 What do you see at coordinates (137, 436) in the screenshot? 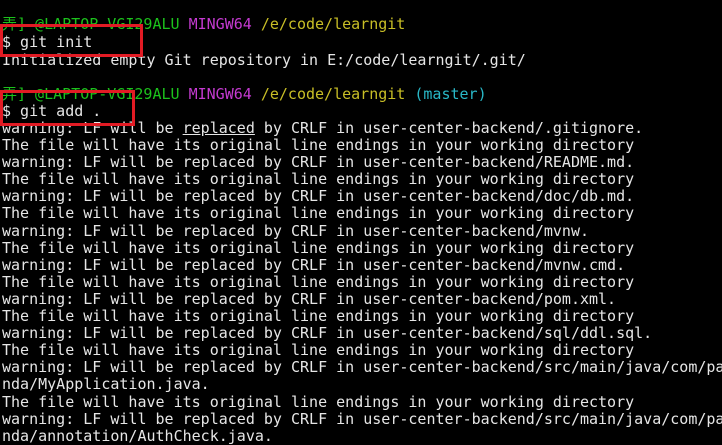
I see `output-line: nda/annotation/AuthCheck.java.` at bounding box center [137, 436].